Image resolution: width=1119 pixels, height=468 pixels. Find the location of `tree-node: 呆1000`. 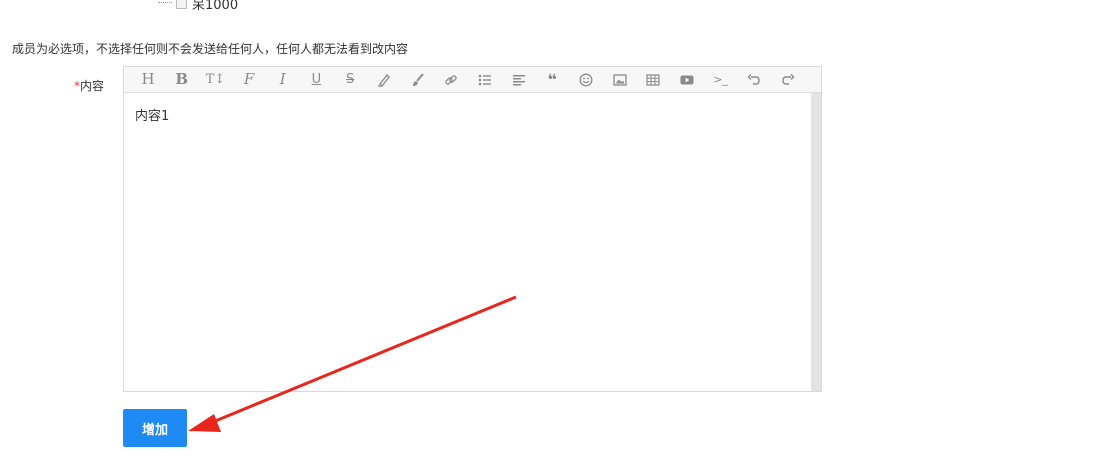

tree-node: 呆1000 is located at coordinates (198, 6).